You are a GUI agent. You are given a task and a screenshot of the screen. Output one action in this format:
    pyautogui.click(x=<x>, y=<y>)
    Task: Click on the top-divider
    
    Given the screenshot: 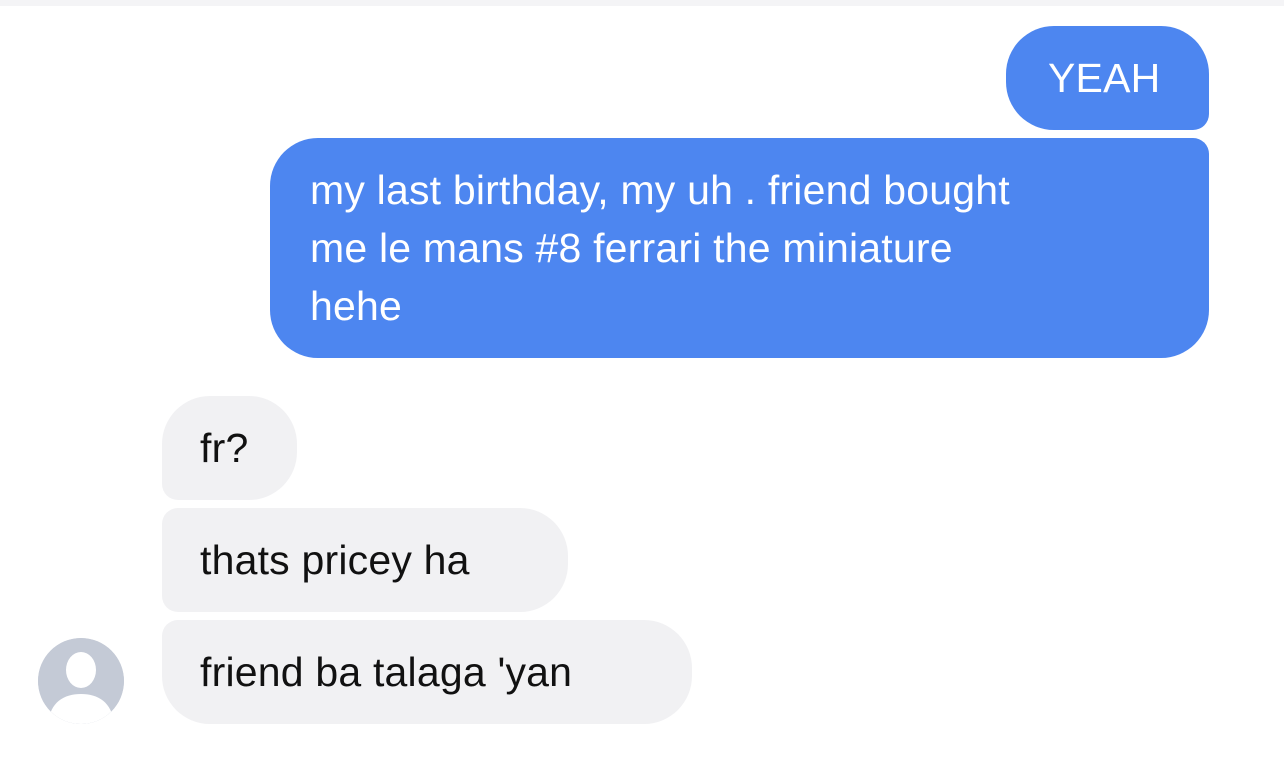 What is the action you would take?
    pyautogui.click(x=642, y=3)
    